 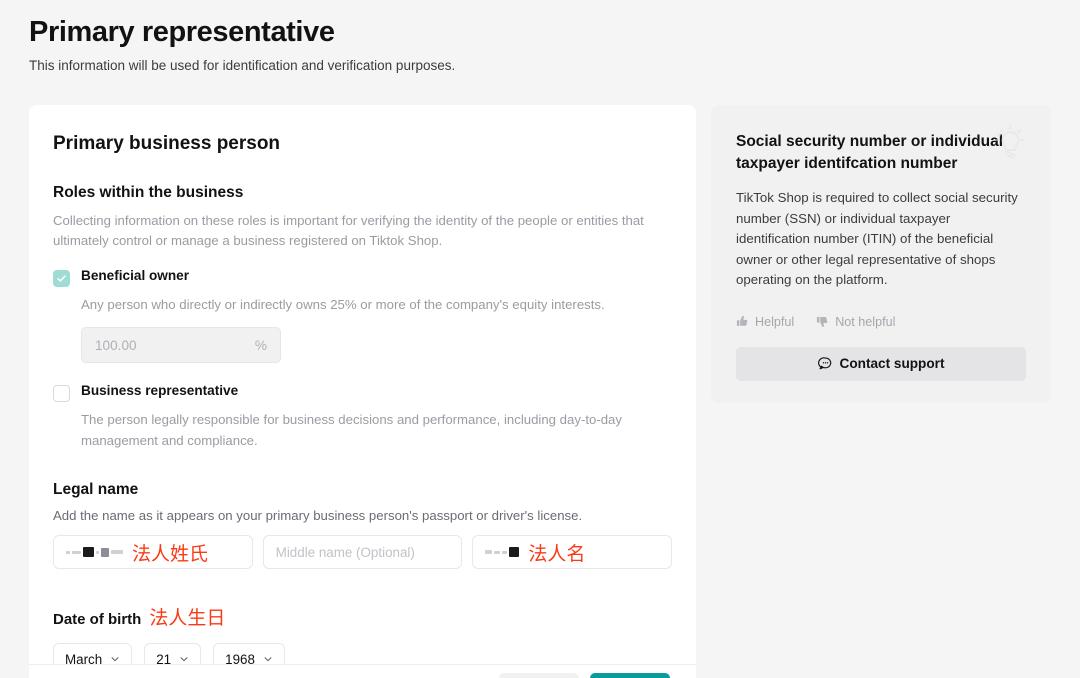 I want to click on thumbs-up-icon, so click(x=742, y=321).